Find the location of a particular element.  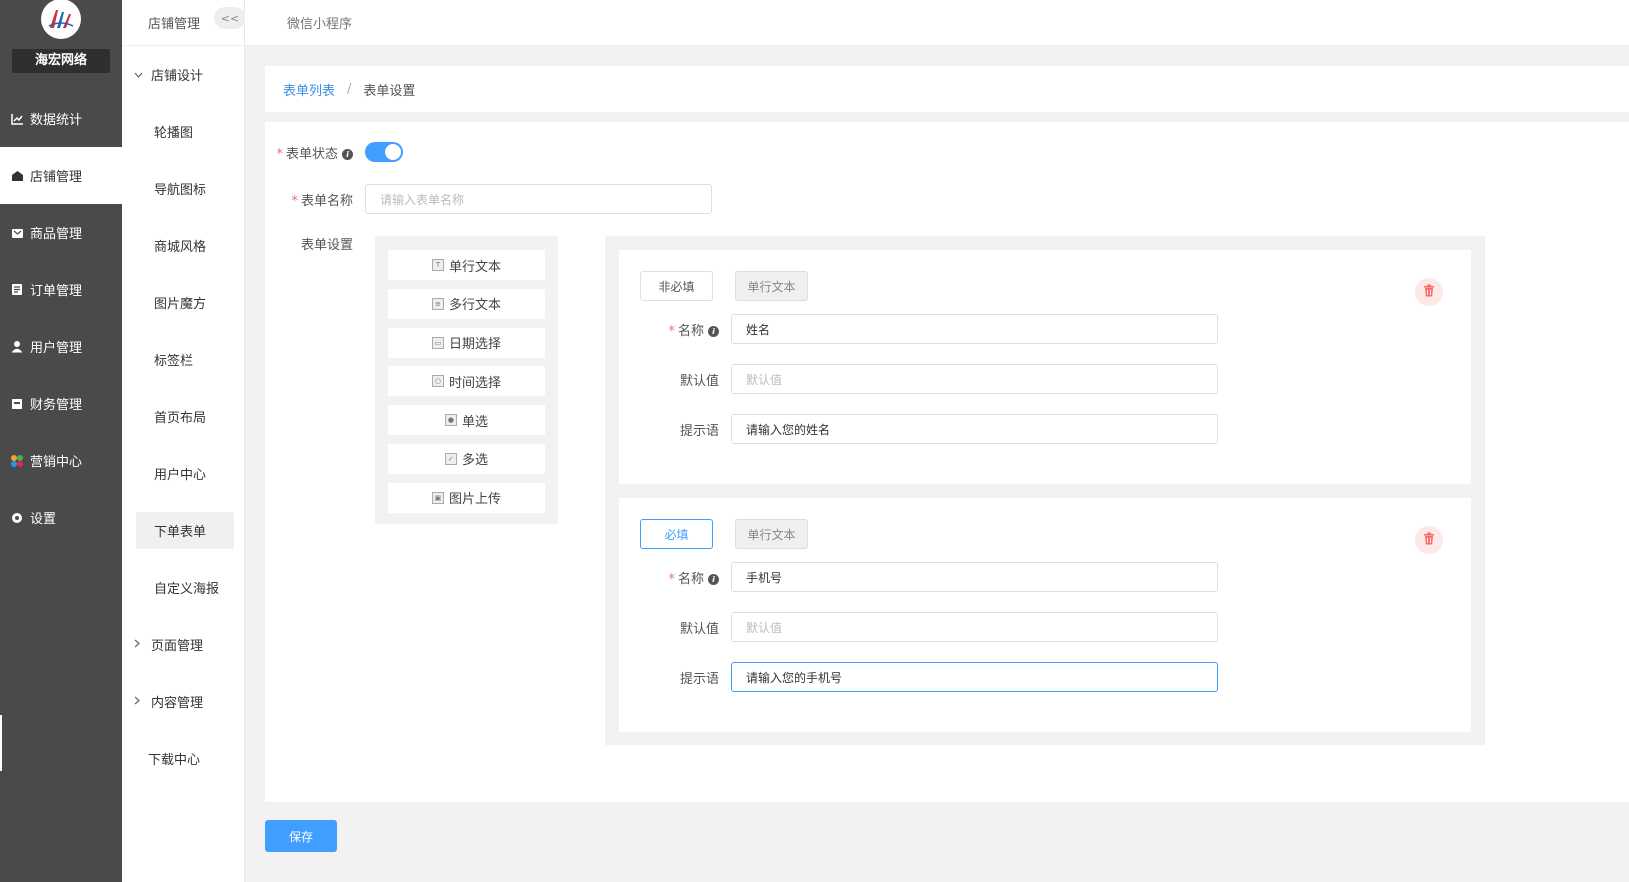

palette-item-label: 日期选择 is located at coordinates (474, 345).